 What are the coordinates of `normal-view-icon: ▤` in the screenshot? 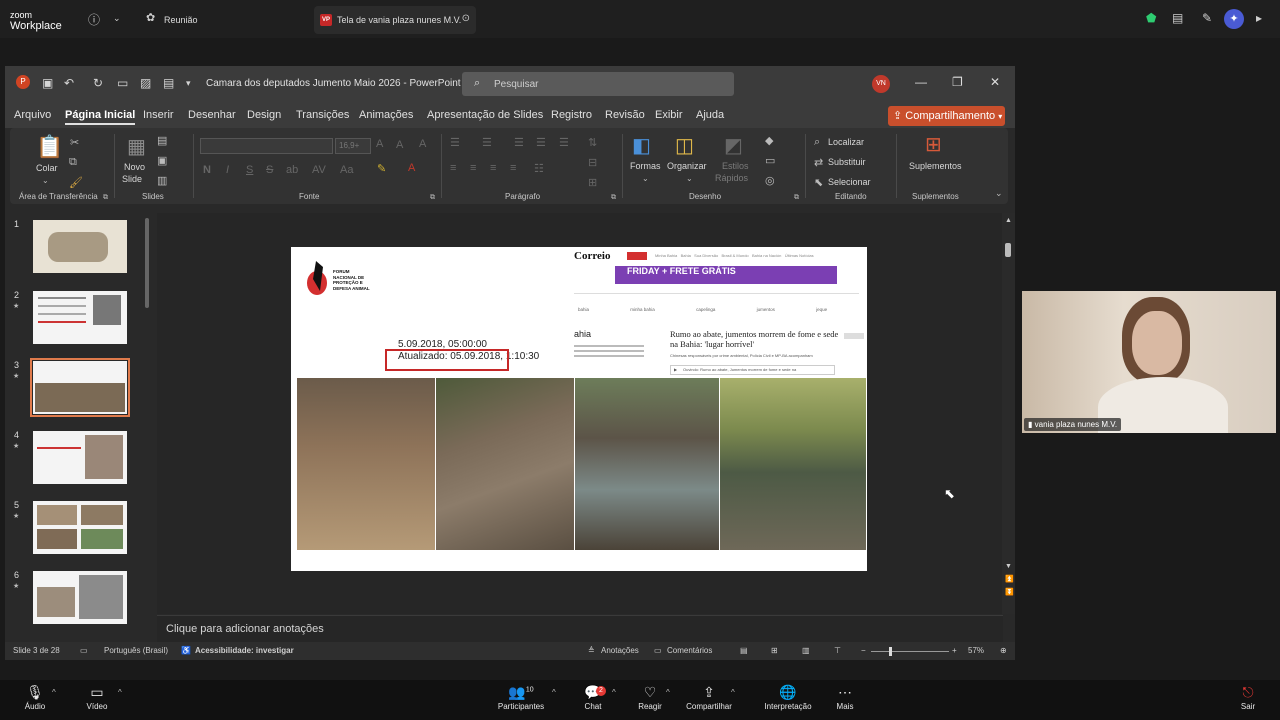 It's located at (744, 650).